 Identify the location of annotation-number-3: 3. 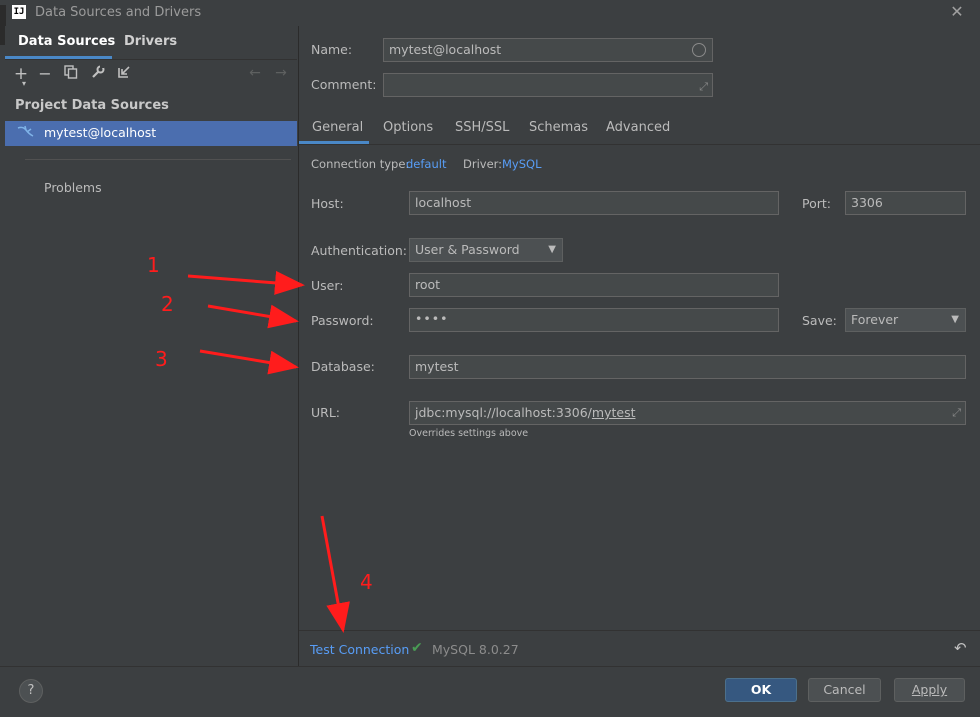
(161, 359).